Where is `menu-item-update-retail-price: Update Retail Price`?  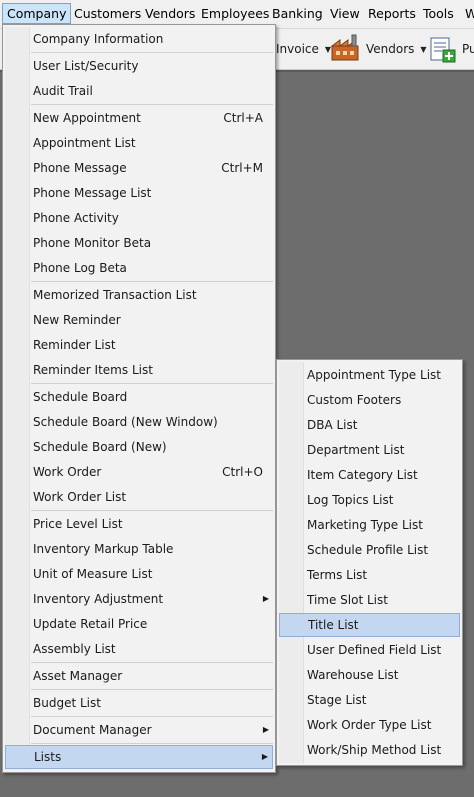 menu-item-update-retail-price: Update Retail Price is located at coordinates (139, 624).